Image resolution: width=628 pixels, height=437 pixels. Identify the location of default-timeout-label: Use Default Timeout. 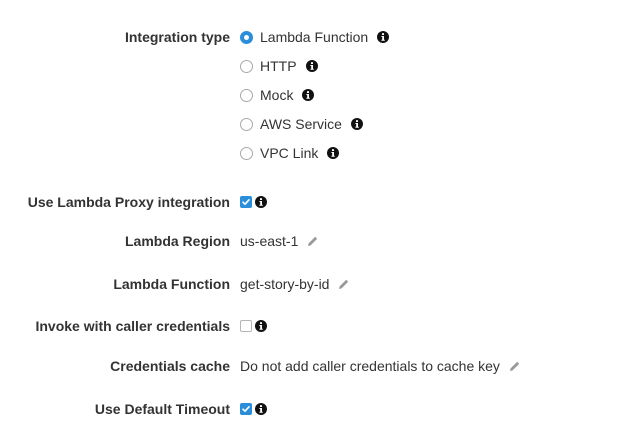
(162, 409).